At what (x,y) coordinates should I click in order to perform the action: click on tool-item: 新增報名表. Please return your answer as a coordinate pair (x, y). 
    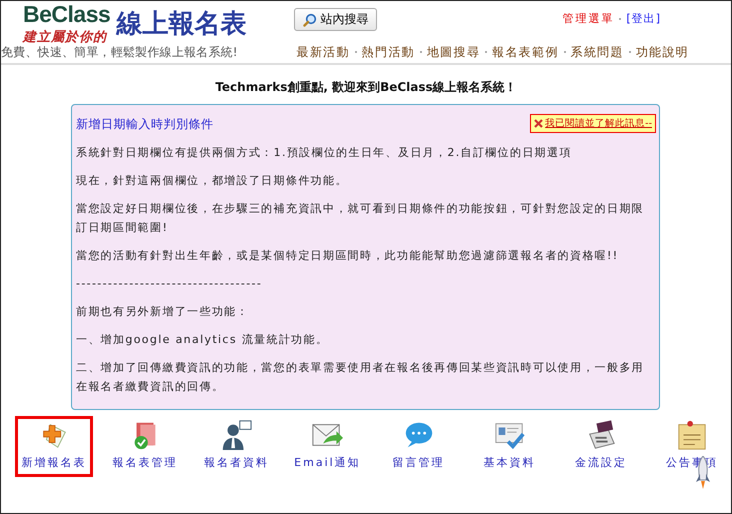
    Looking at the image, I should click on (54, 446).